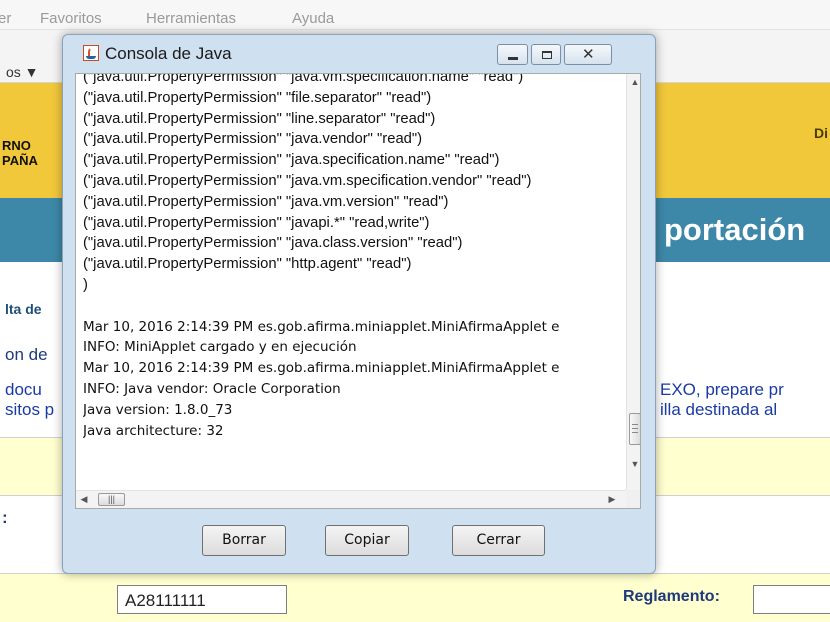 The height and width of the screenshot is (622, 830). I want to click on menu-item-ver: er, so click(5, 18).